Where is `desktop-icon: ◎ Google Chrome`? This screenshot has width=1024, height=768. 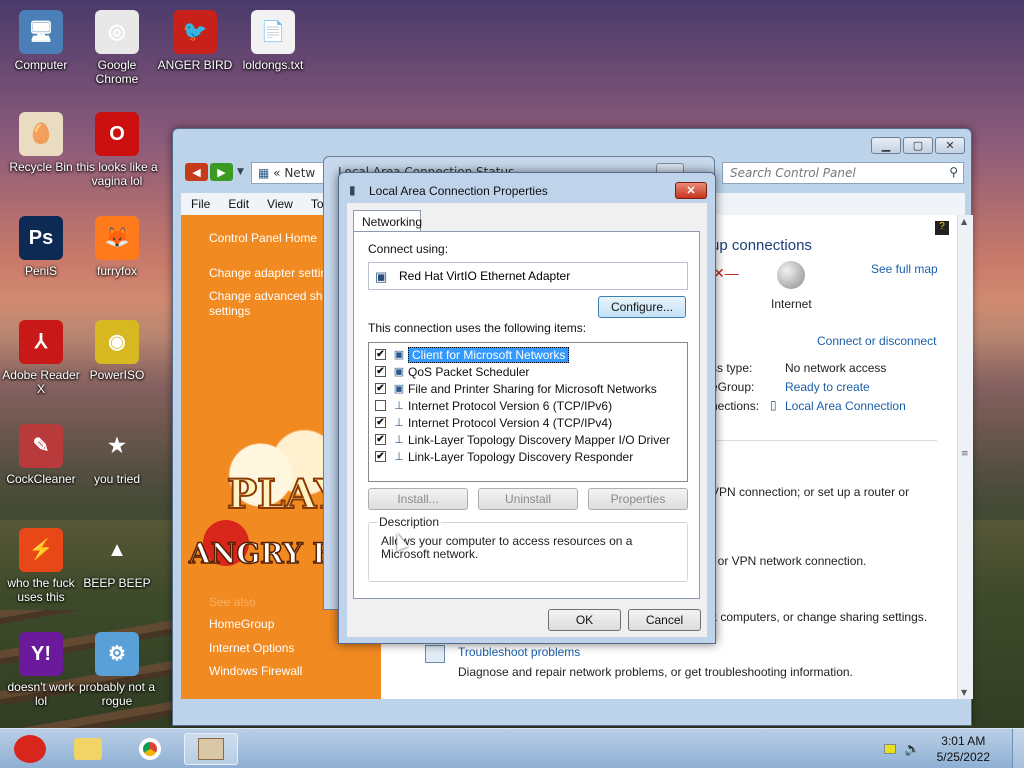 desktop-icon: ◎ Google Chrome is located at coordinates (117, 48).